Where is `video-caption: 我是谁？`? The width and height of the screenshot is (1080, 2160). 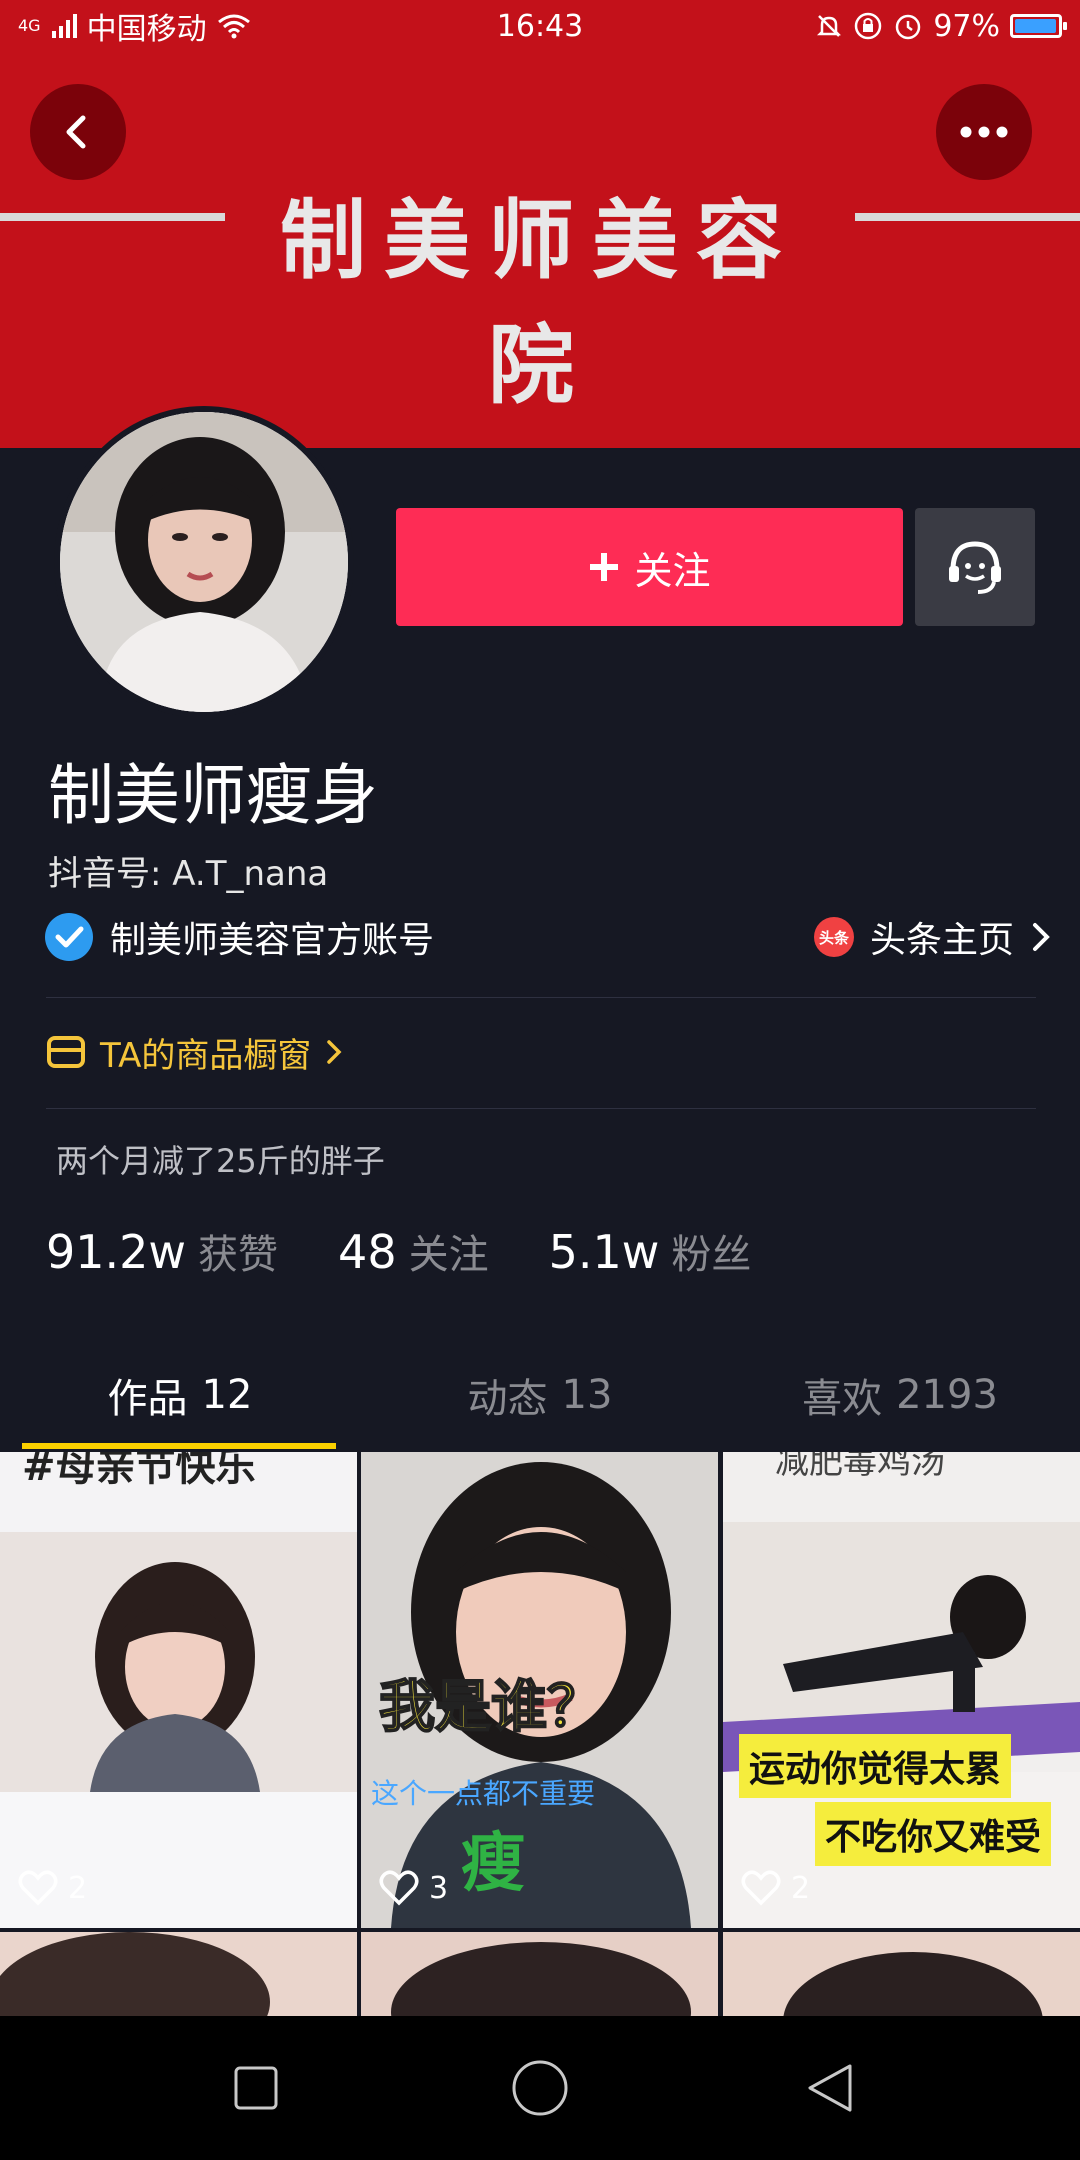
video-caption: 我是谁？ is located at coordinates (491, 1707).